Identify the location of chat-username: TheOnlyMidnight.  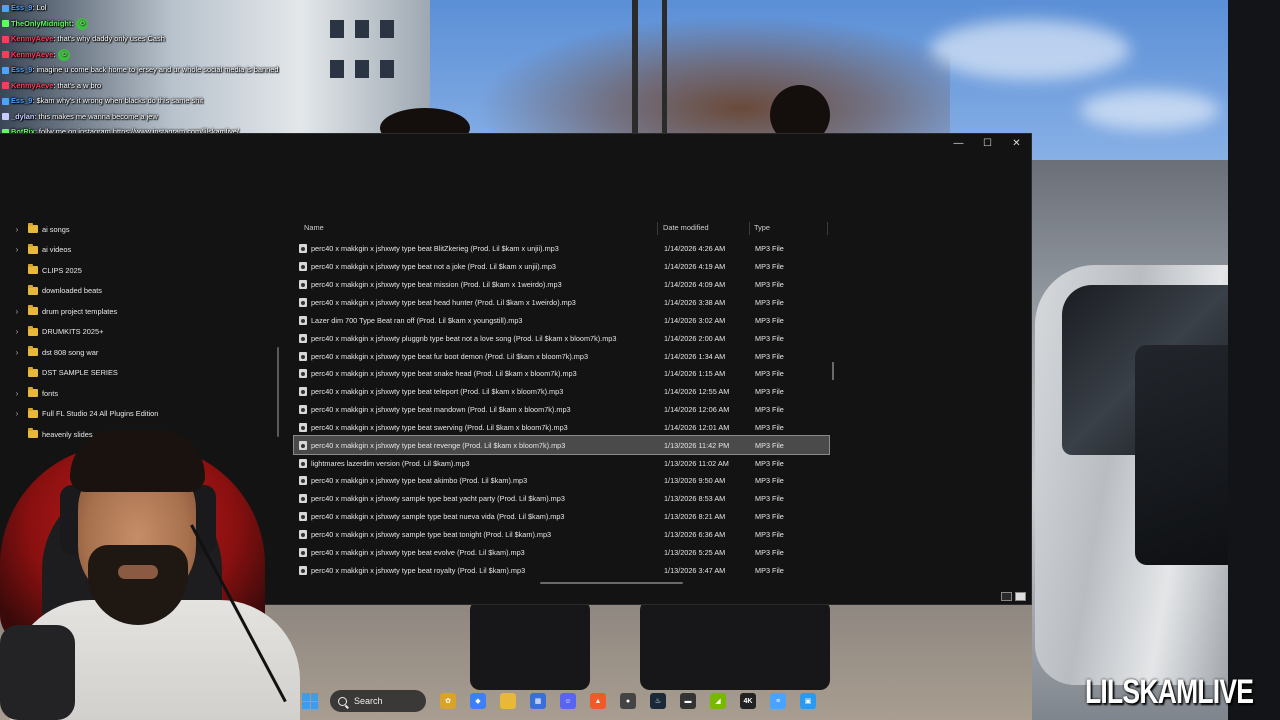
(41, 23).